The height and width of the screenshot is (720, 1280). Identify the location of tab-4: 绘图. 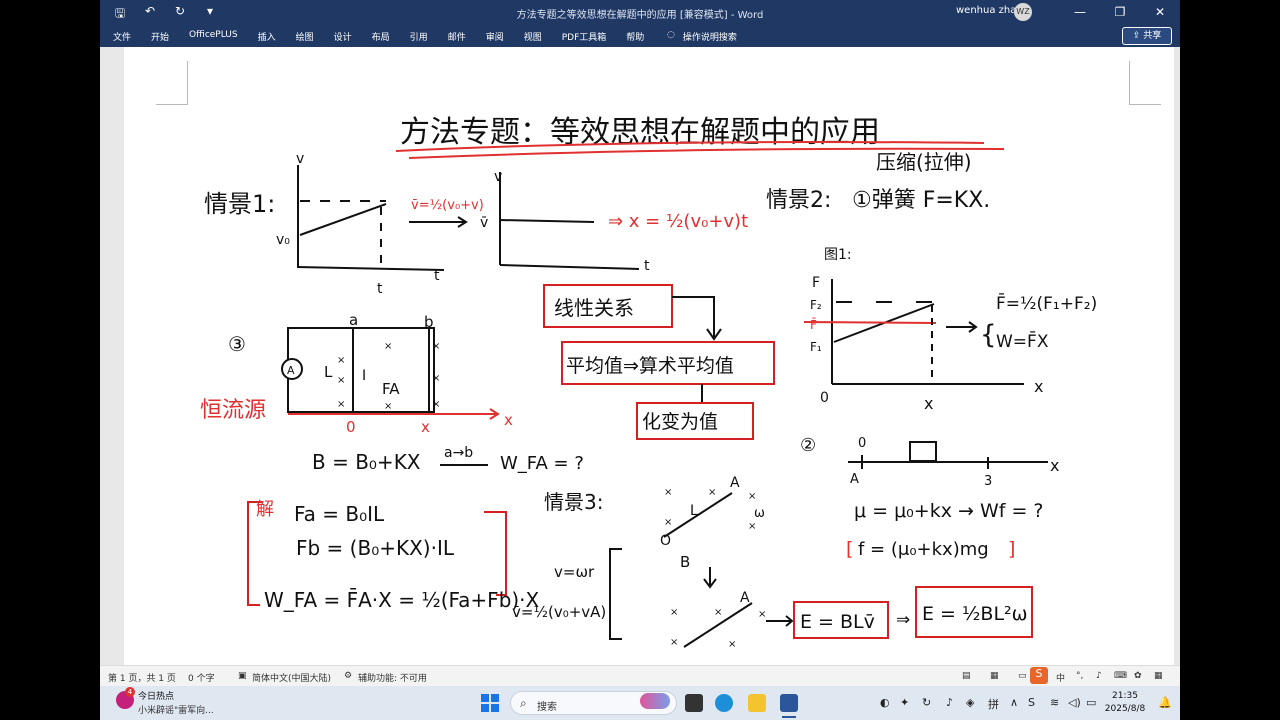
(305, 36).